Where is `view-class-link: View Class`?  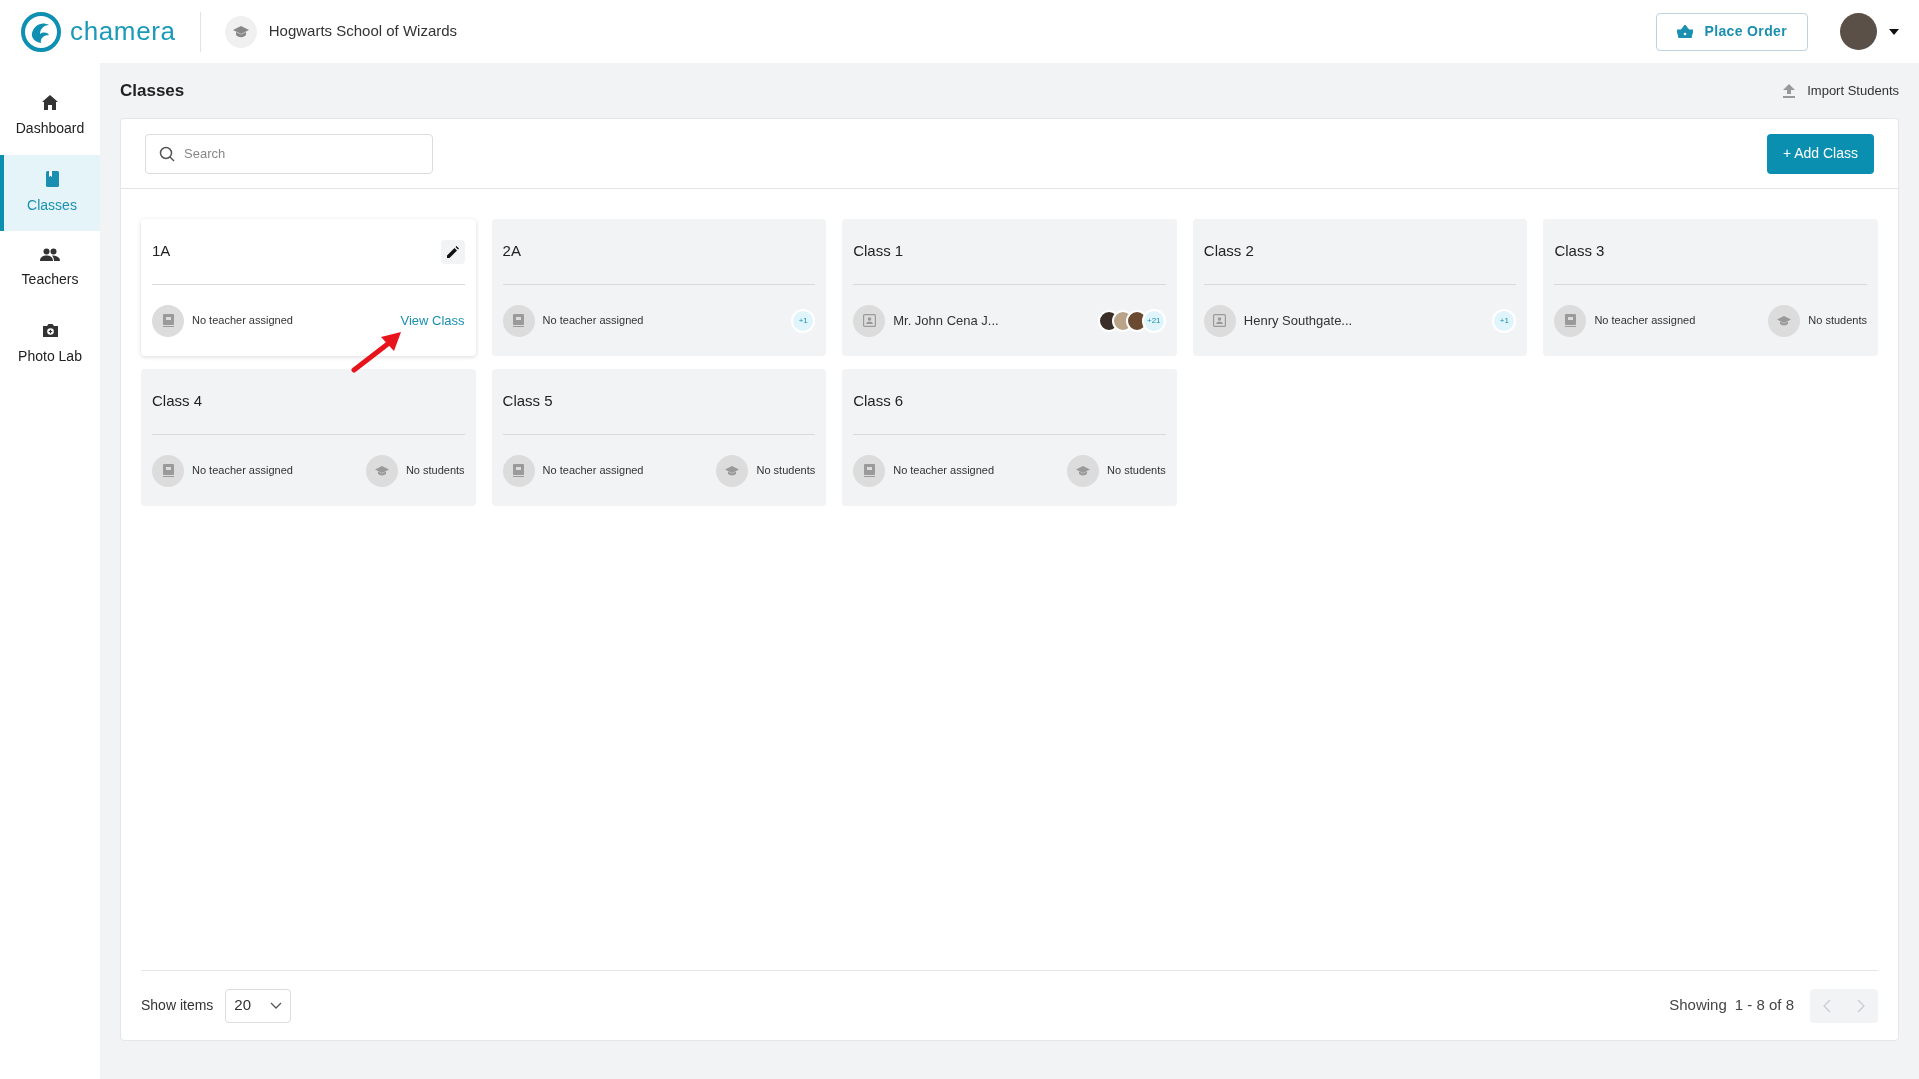
view-class-link: View Class is located at coordinates (432, 320).